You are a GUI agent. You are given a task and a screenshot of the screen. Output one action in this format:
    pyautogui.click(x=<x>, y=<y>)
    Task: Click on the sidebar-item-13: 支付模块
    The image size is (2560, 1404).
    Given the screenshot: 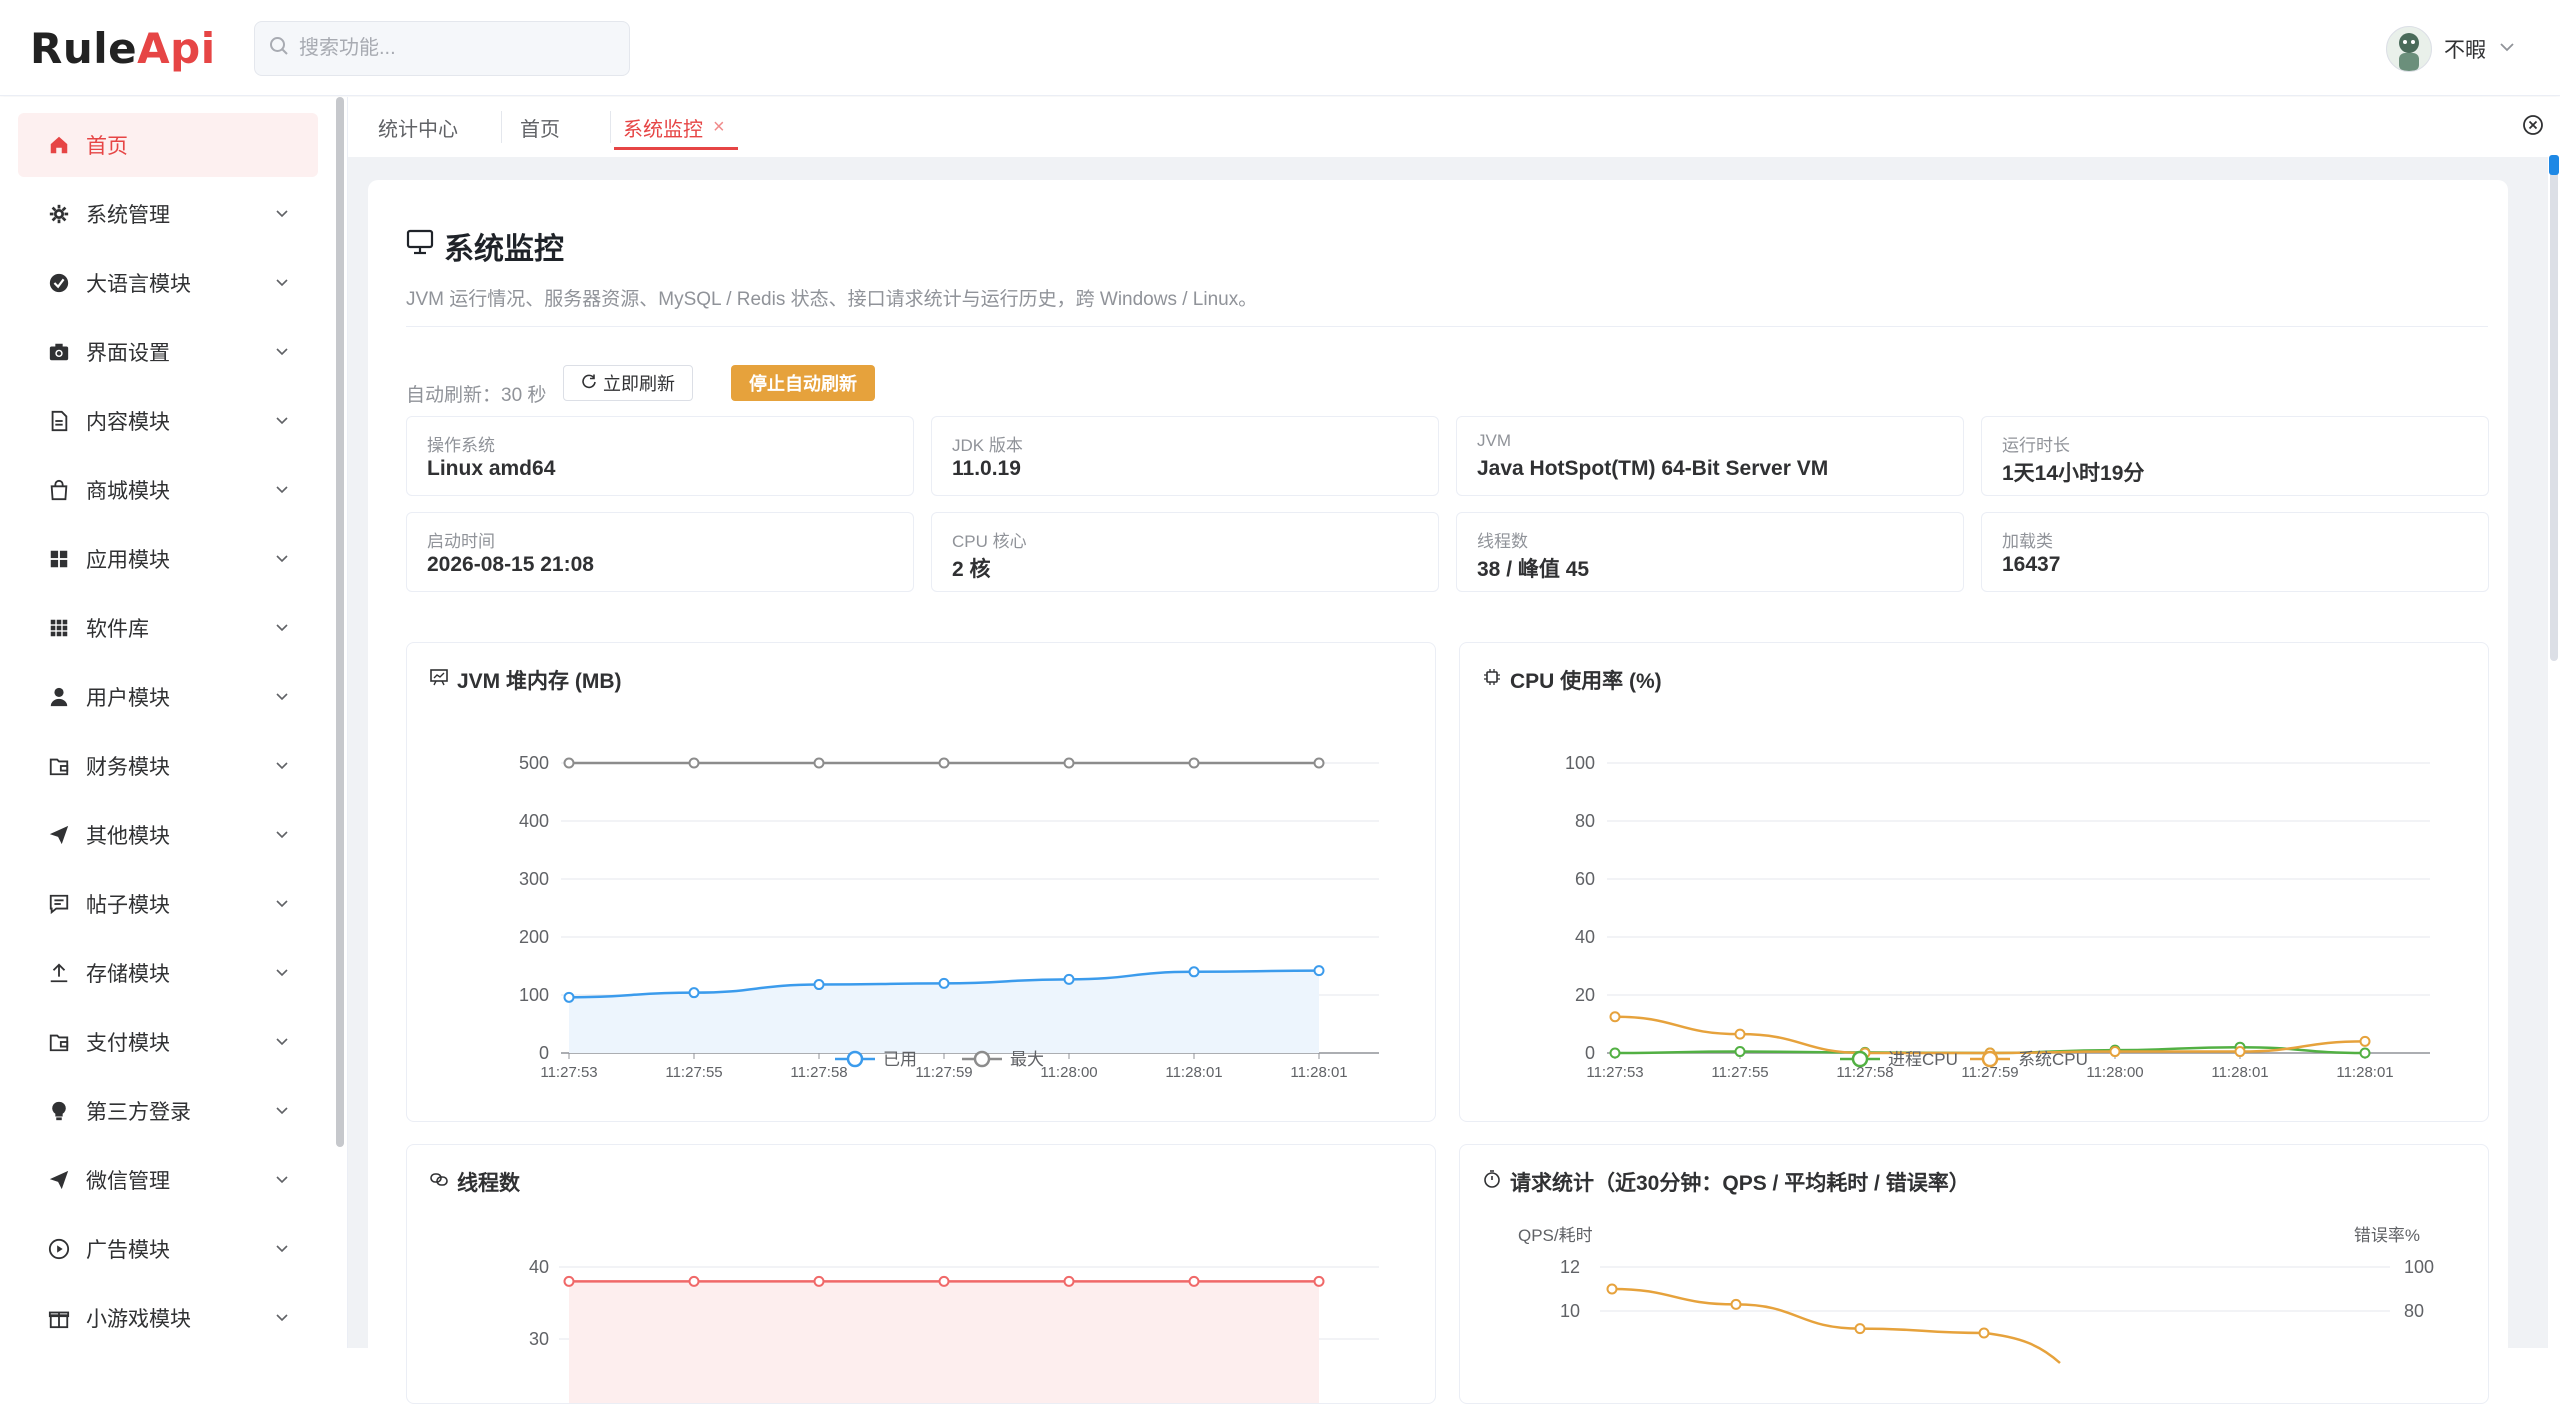 What is the action you would take?
    pyautogui.click(x=168, y=1042)
    